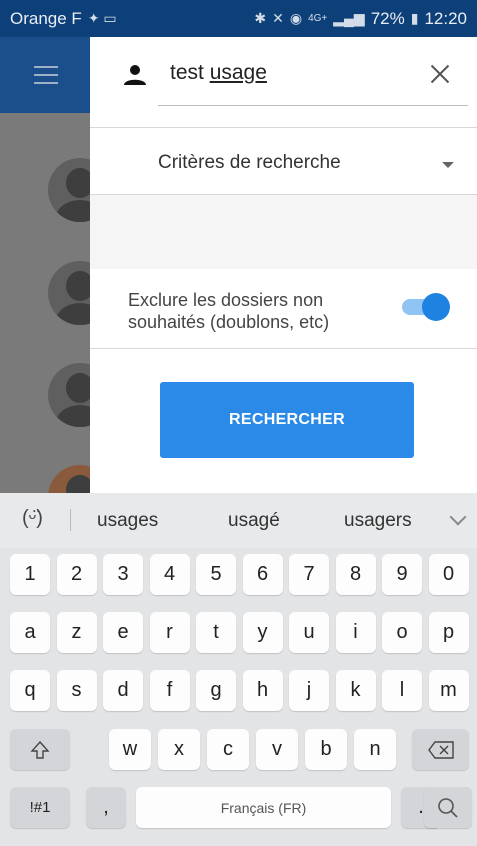  What do you see at coordinates (46, 18) in the screenshot?
I see `carrier-name: Orange F` at bounding box center [46, 18].